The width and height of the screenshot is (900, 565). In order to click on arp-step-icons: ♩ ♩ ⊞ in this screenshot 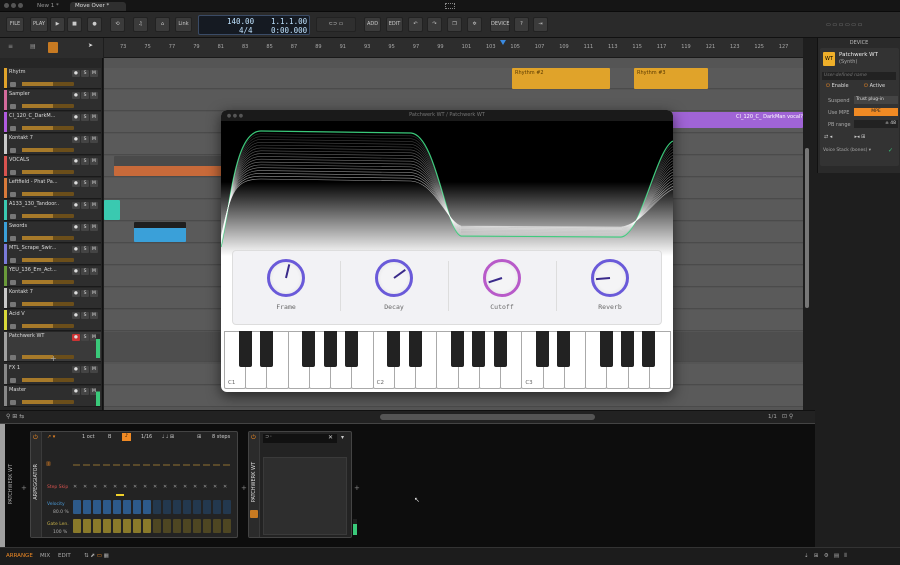, I will do `click(168, 437)`.